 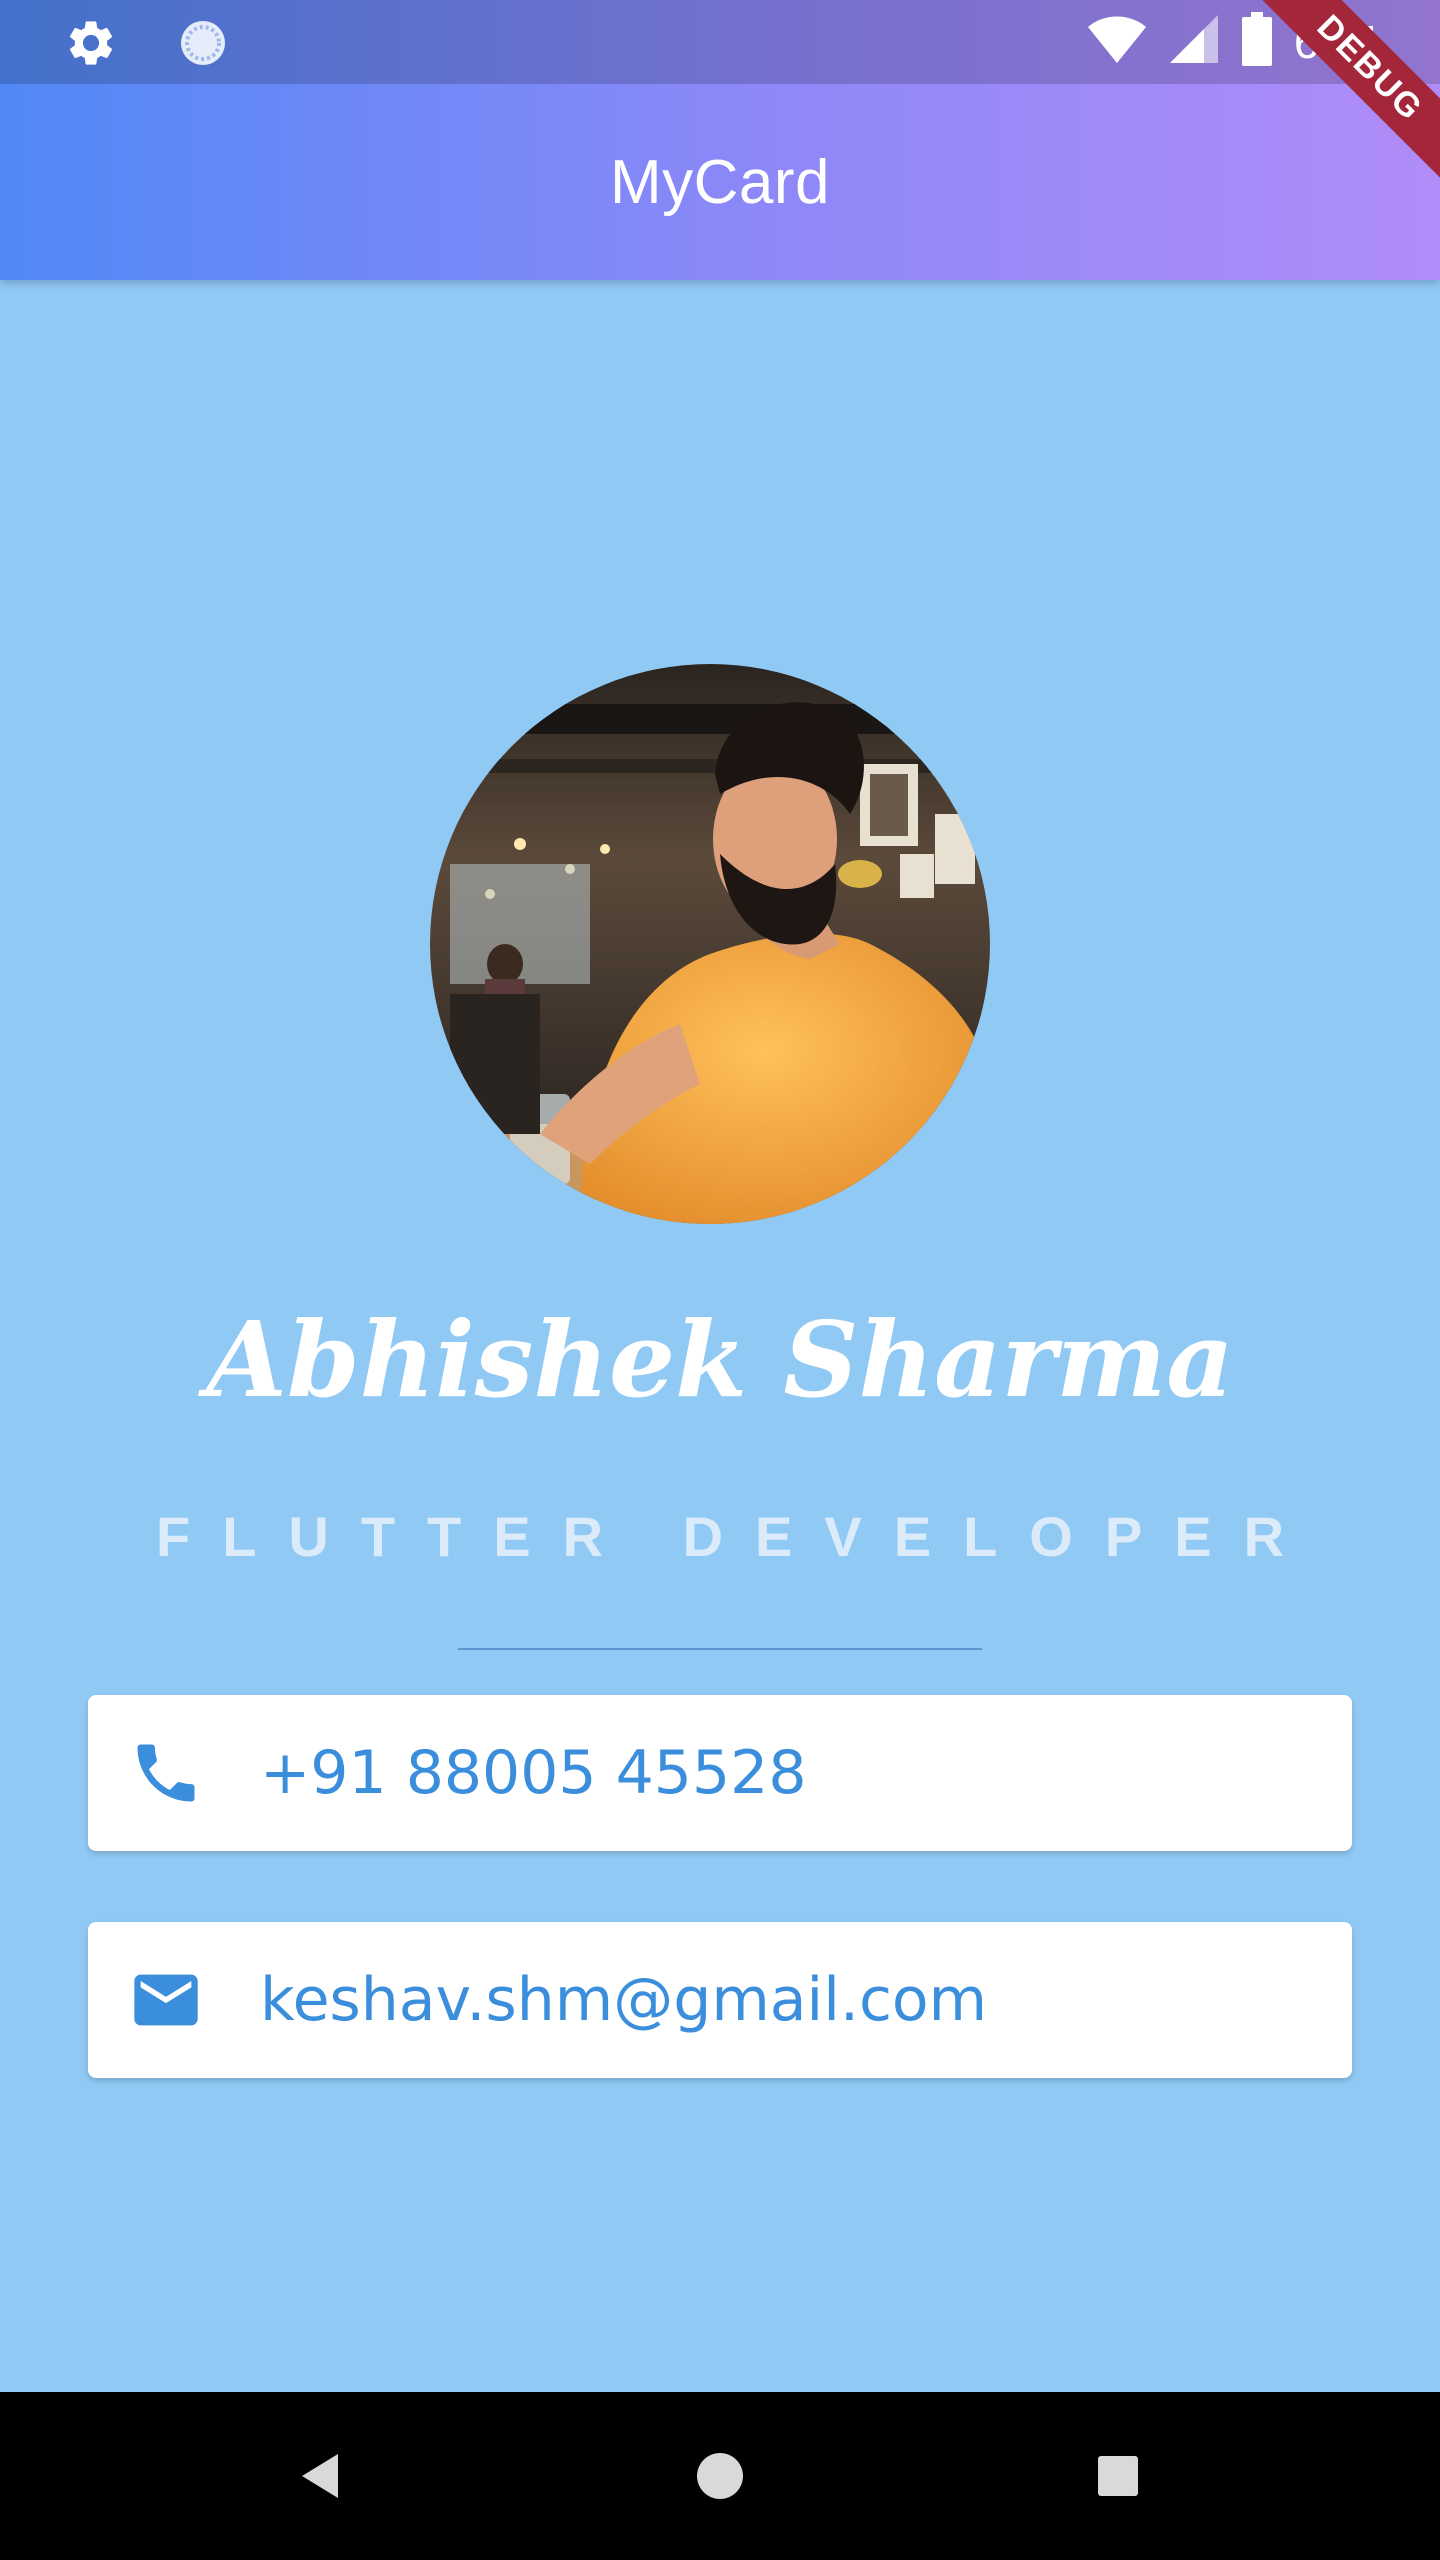 What do you see at coordinates (166, 2000) in the screenshot?
I see `mail-icon` at bounding box center [166, 2000].